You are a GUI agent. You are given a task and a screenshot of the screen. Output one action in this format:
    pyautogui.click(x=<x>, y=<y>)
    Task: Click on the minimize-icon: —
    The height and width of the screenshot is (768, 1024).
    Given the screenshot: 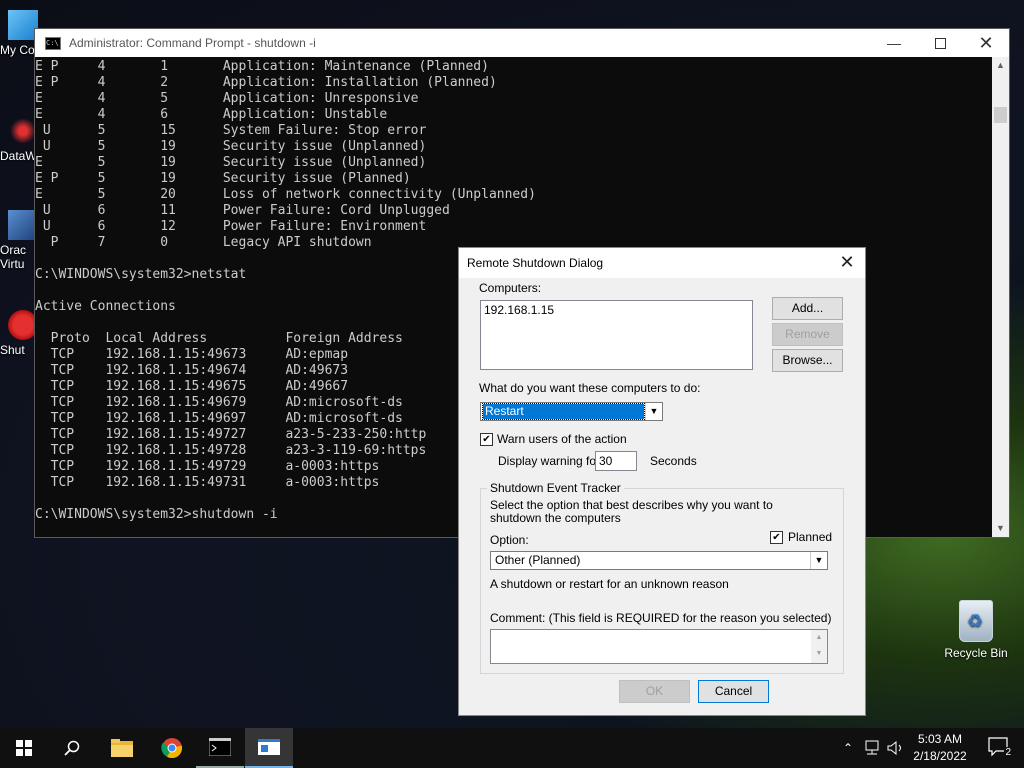 What is the action you would take?
    pyautogui.click(x=894, y=43)
    